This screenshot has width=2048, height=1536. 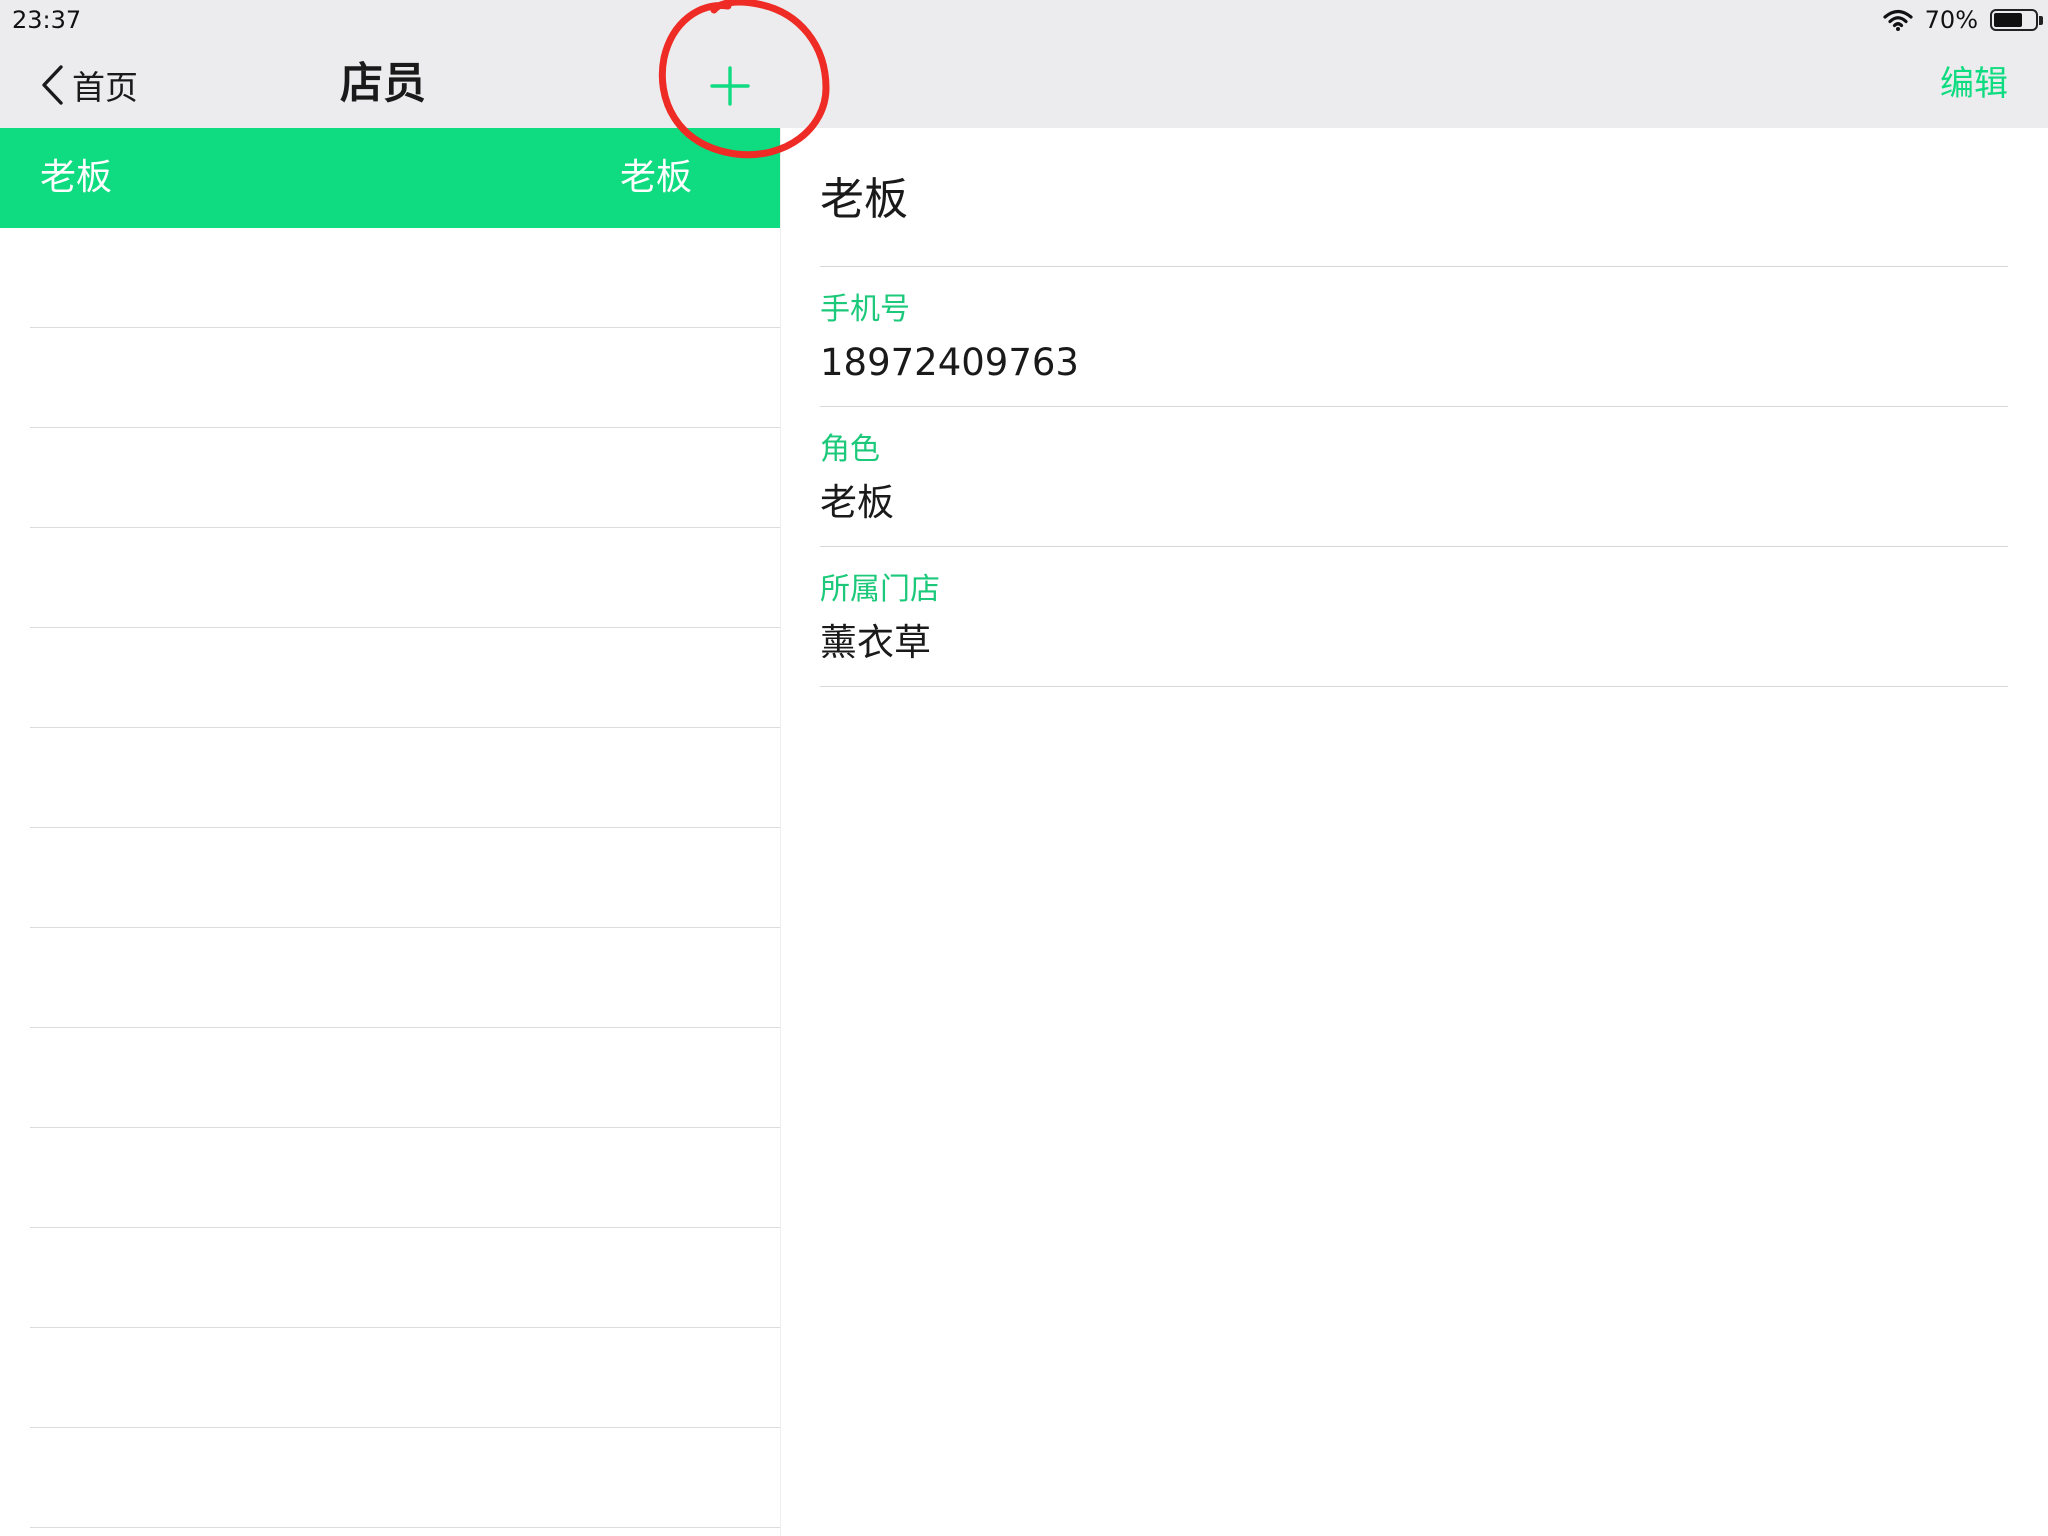 I want to click on battery-cap, so click(x=2041, y=20).